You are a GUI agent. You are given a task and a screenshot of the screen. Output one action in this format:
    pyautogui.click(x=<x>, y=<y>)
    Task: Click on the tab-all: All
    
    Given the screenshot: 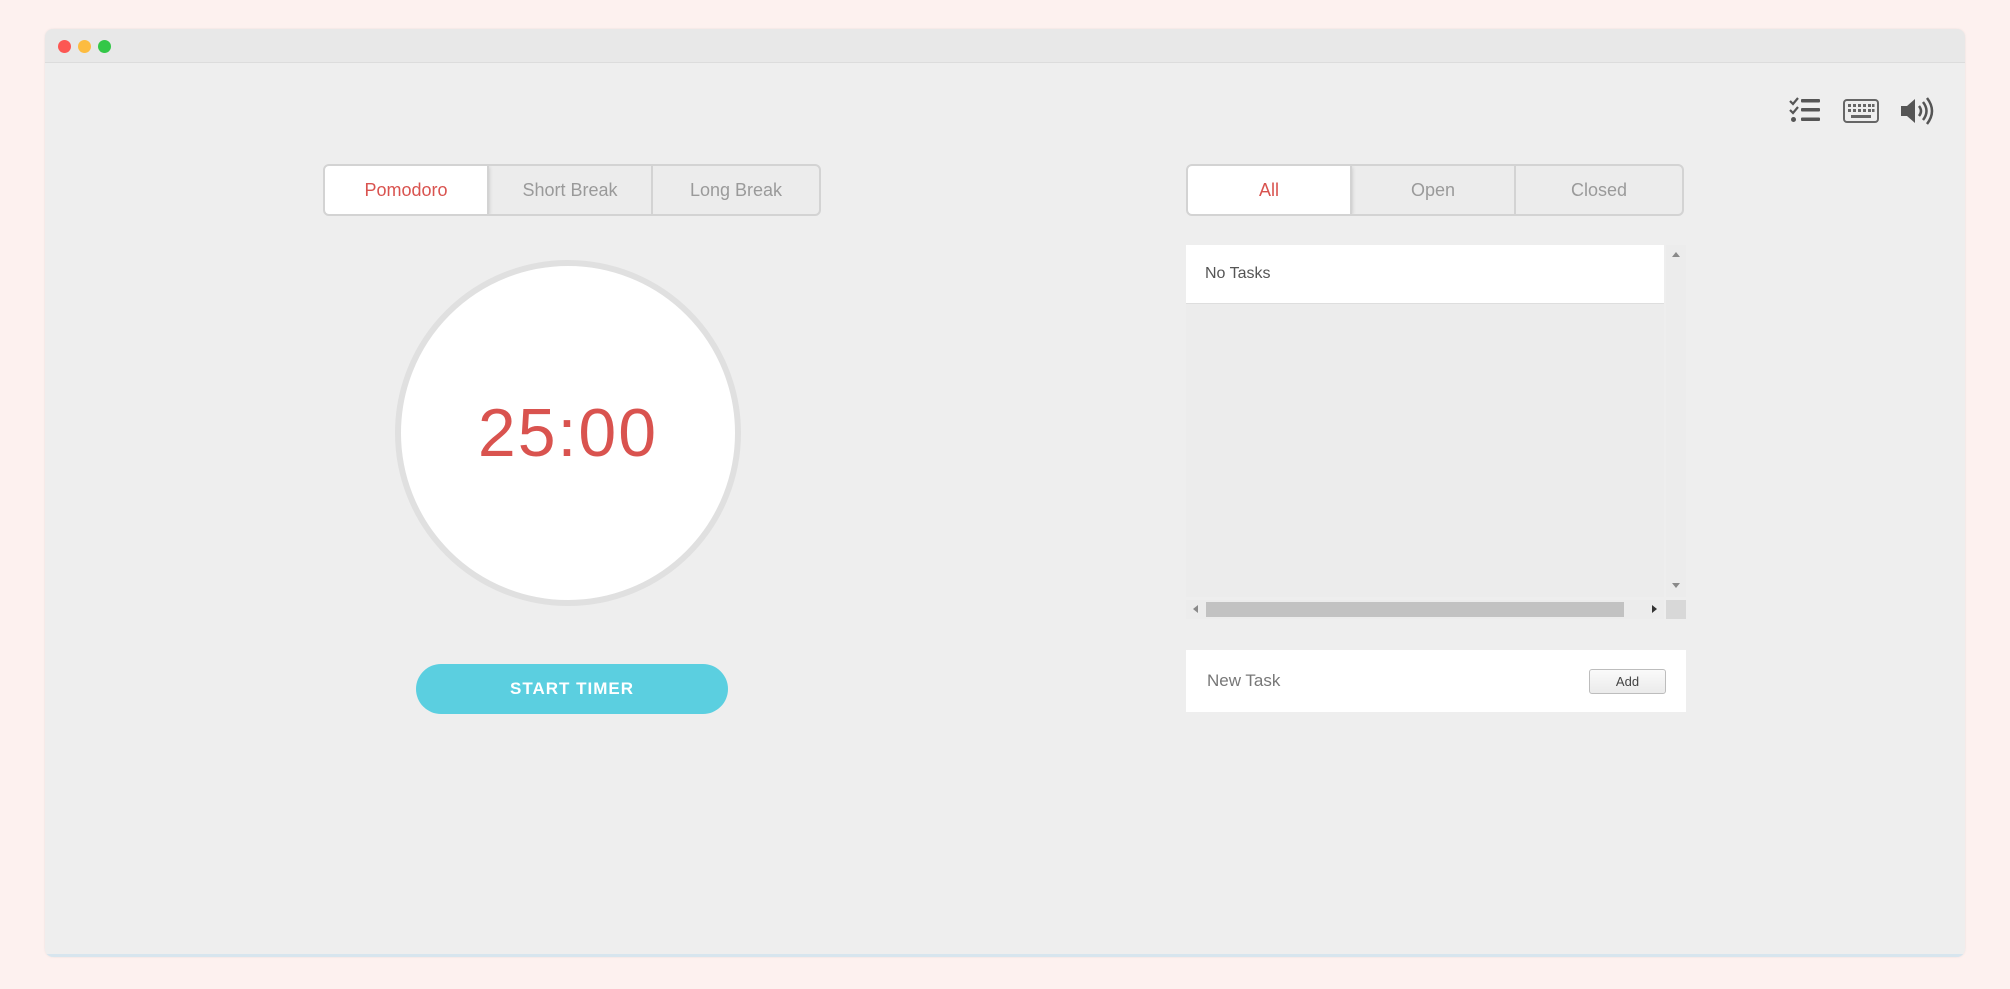 What is the action you would take?
    pyautogui.click(x=1270, y=190)
    